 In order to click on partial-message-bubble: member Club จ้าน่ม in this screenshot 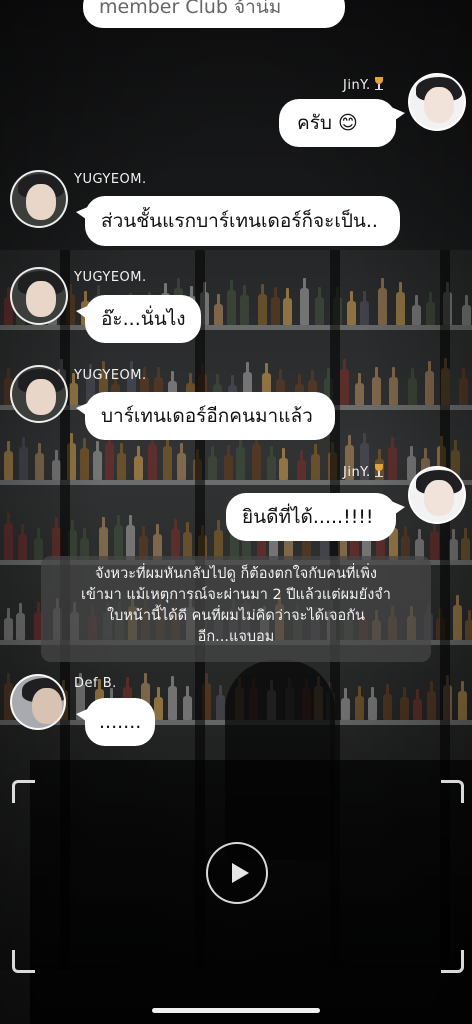, I will do `click(214, 14)`.